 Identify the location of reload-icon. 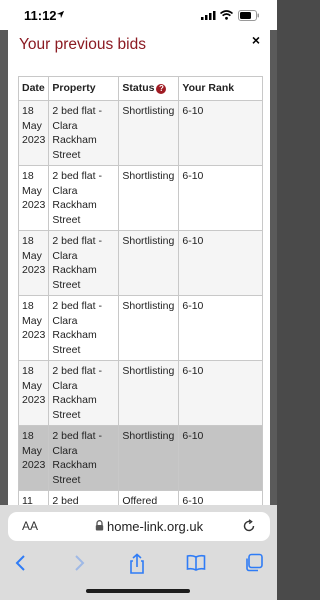
(249, 526).